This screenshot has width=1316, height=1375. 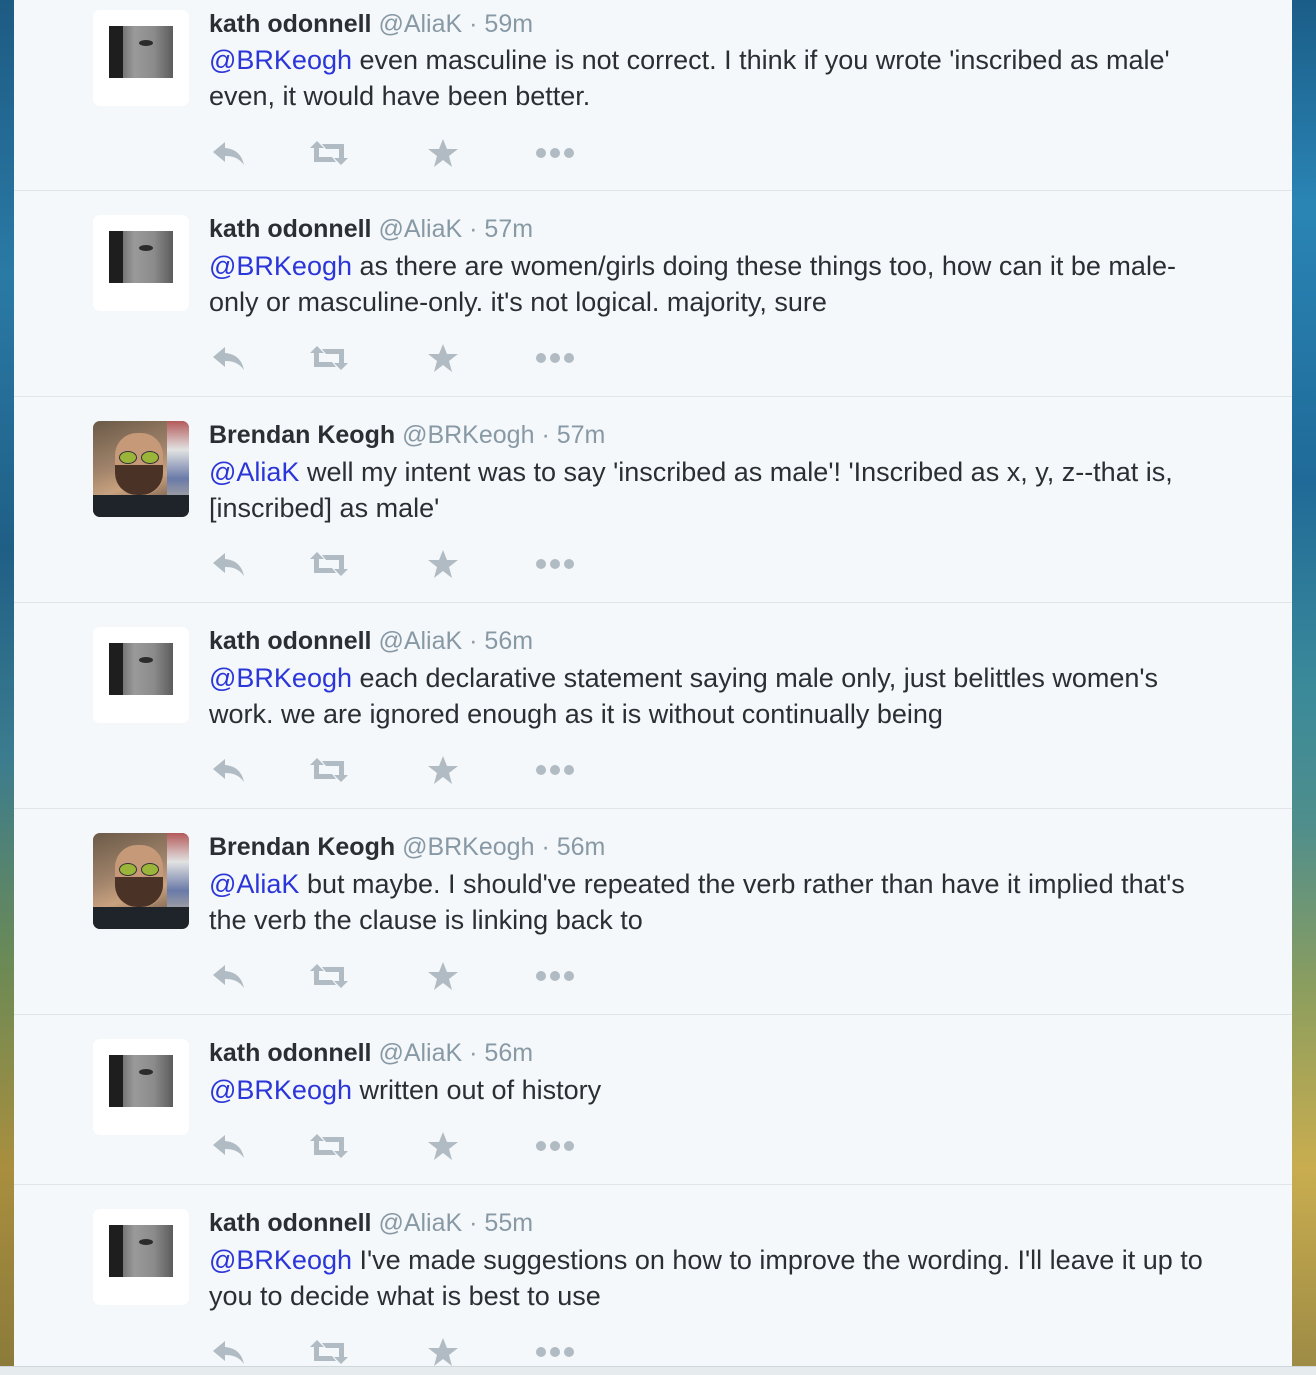 What do you see at coordinates (501, 1223) in the screenshot?
I see `tweet-time: · 55m` at bounding box center [501, 1223].